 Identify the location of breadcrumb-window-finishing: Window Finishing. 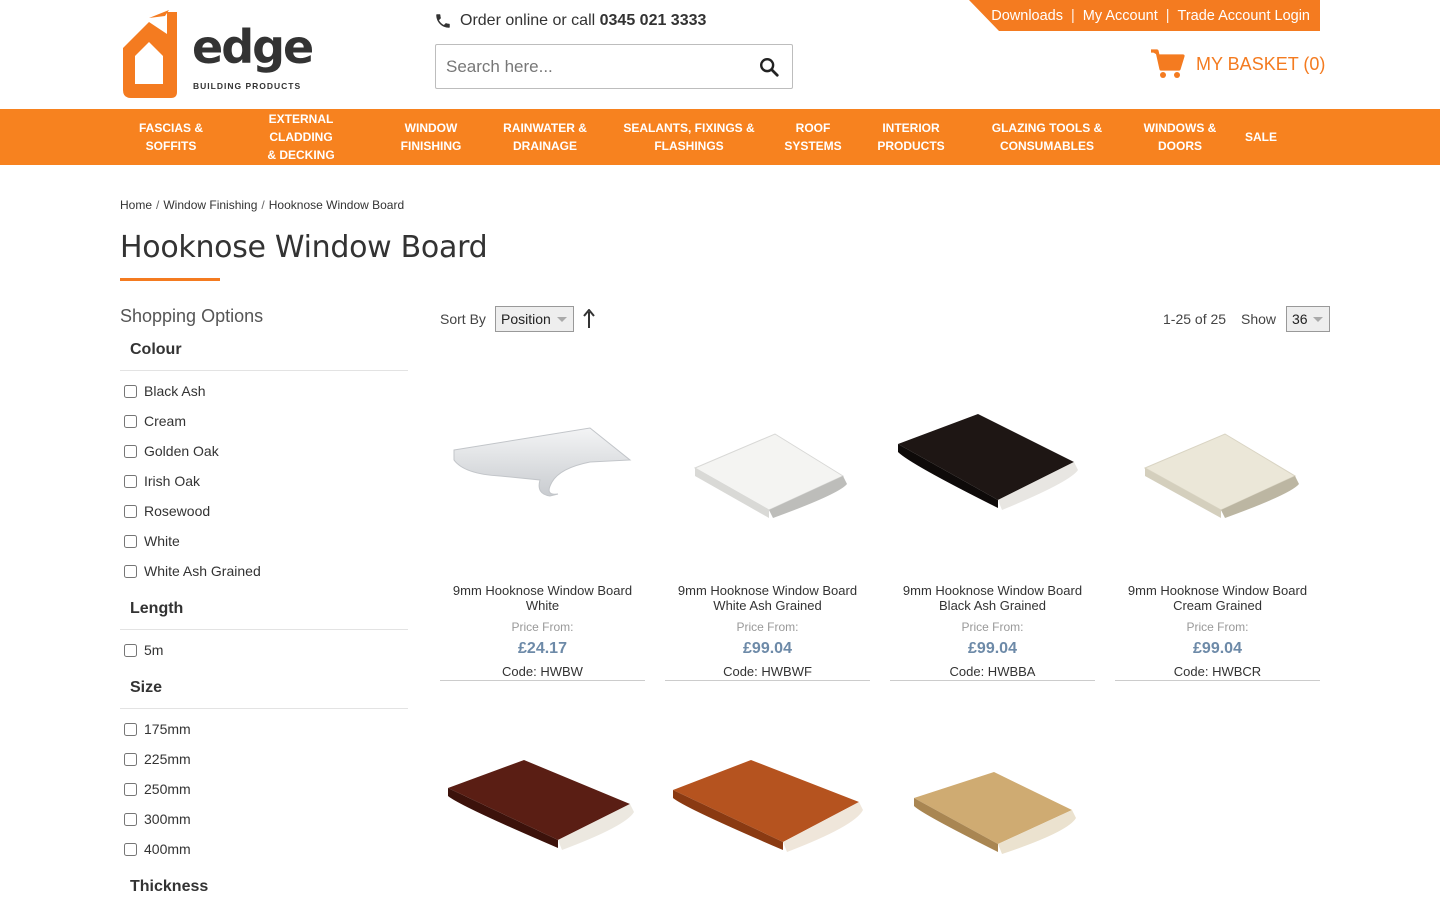
(210, 205).